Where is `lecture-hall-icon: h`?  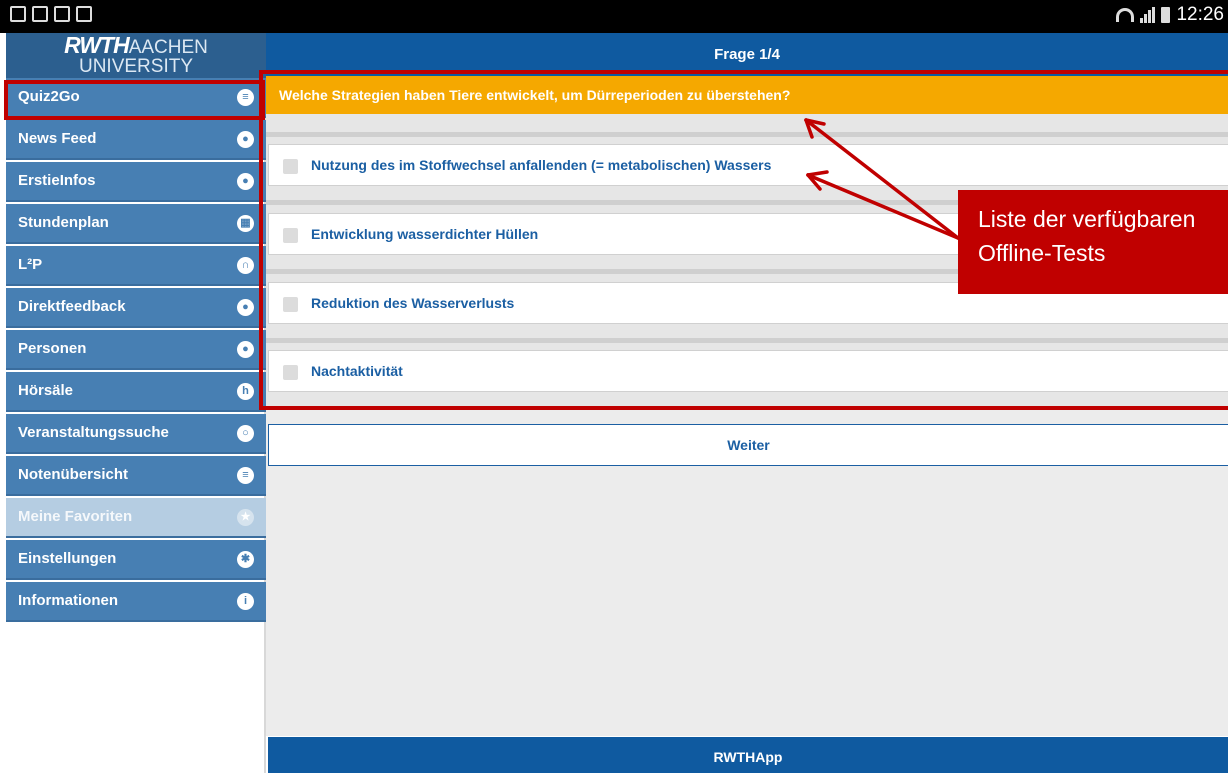 lecture-hall-icon: h is located at coordinates (245, 391).